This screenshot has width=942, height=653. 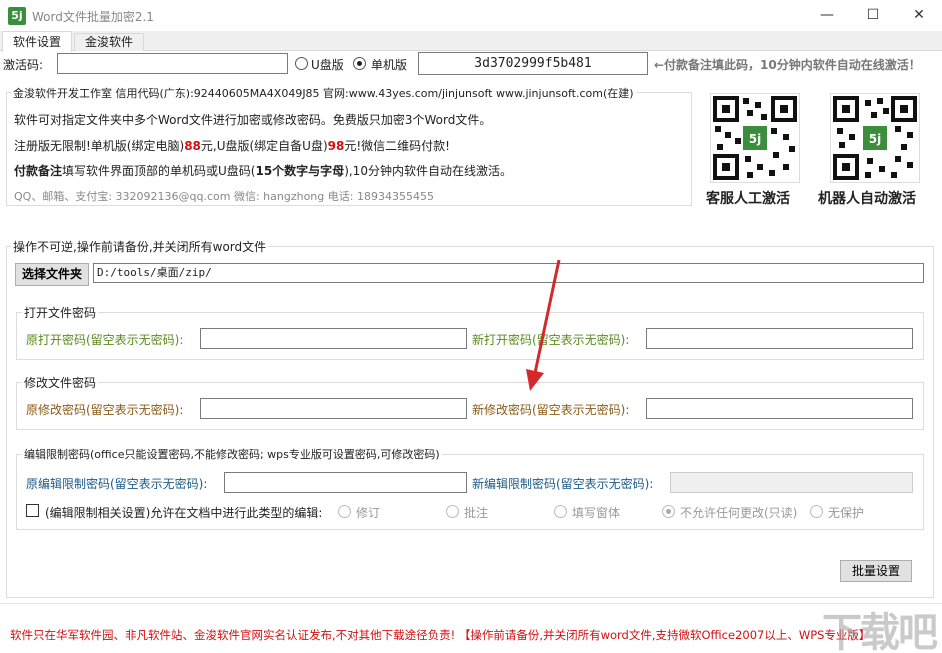 What do you see at coordinates (748, 198) in the screenshot?
I see `qr-label-customer-service: 客服人工激活` at bounding box center [748, 198].